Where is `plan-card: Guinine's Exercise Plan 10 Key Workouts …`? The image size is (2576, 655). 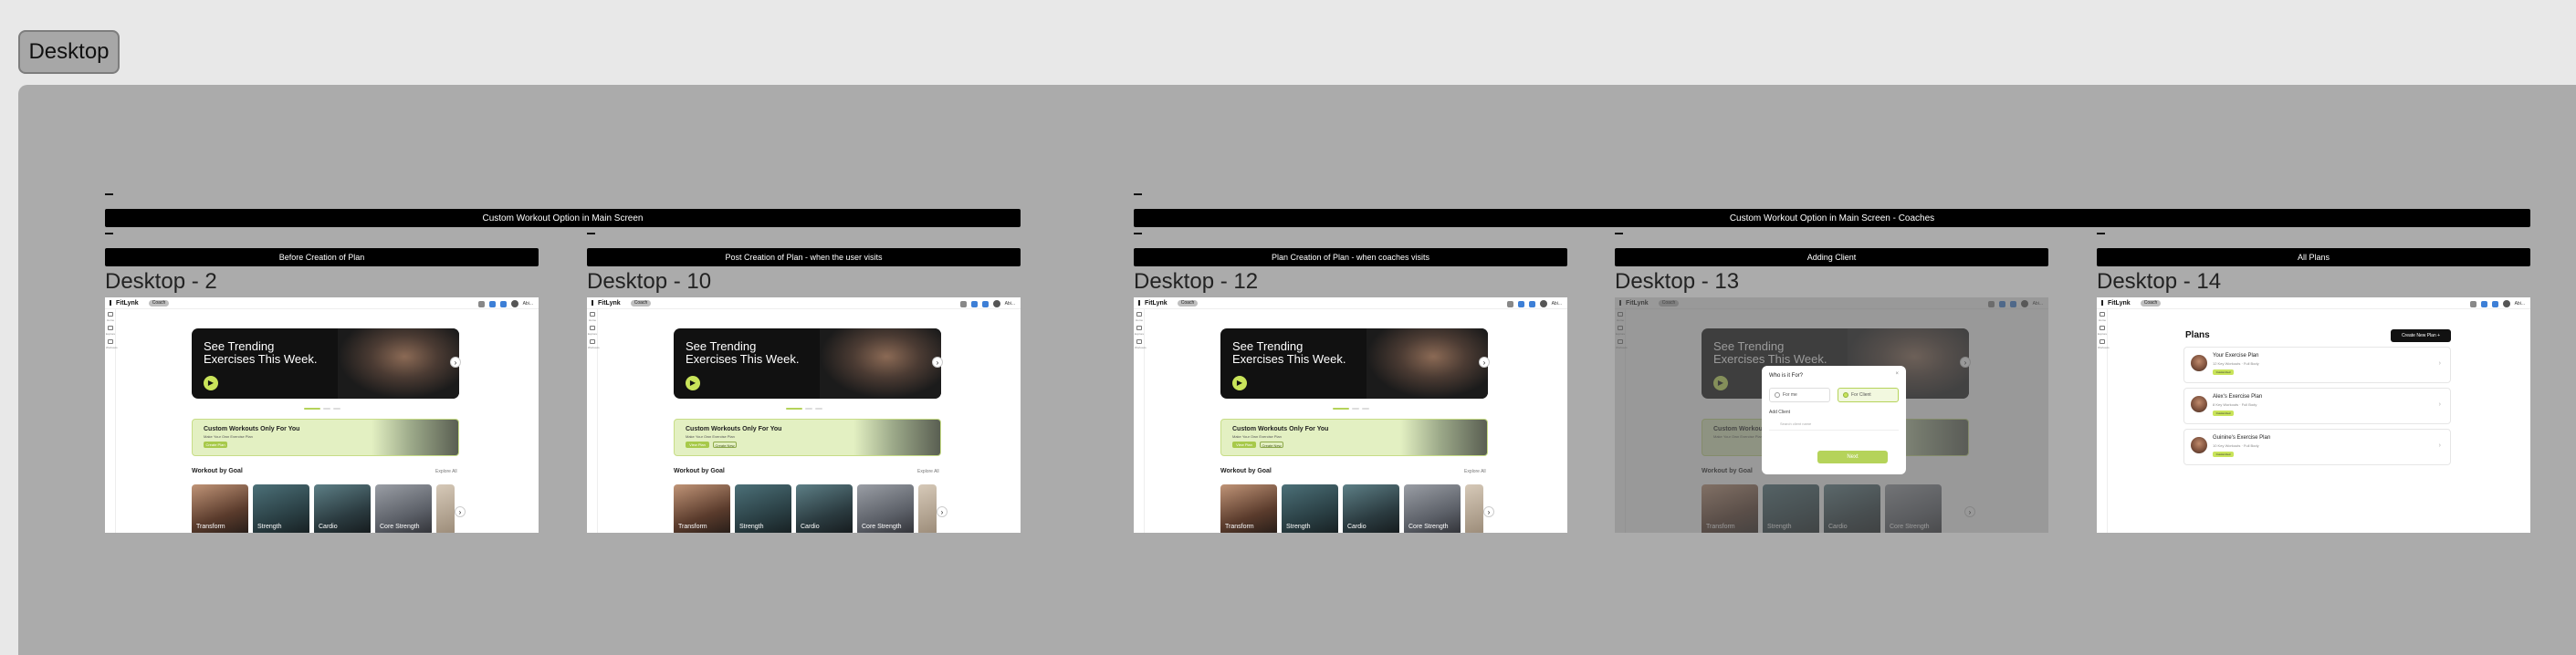 plan-card: Guinine's Exercise Plan 10 Key Workouts … is located at coordinates (2317, 447).